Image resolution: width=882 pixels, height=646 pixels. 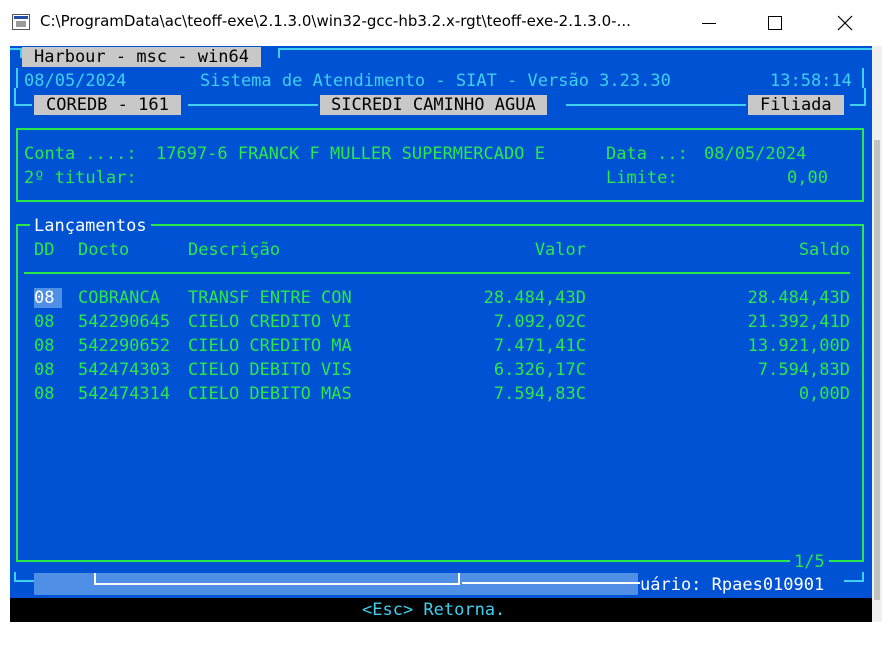 I want to click on row-descricao: CIELO CREDITO MA, so click(x=270, y=346).